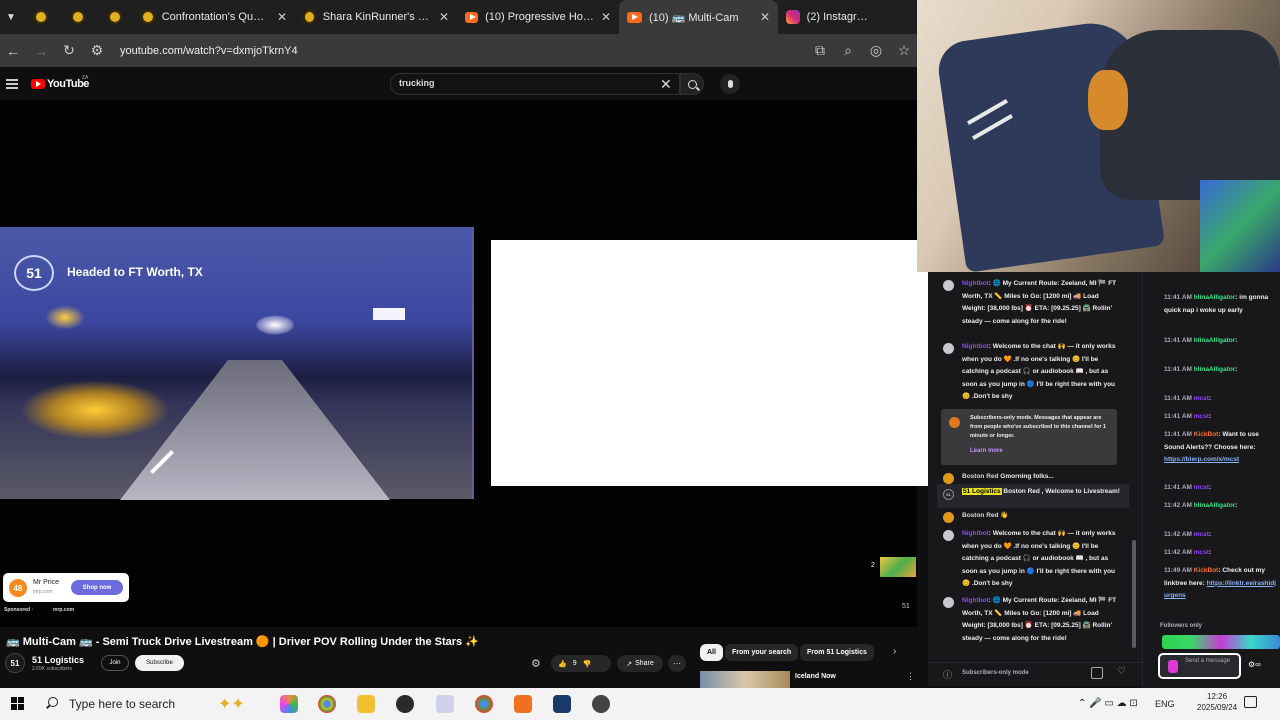 The height and width of the screenshot is (720, 1280). Describe the element at coordinates (63, 610) in the screenshot. I see `ad-domain: mrp.com` at that location.